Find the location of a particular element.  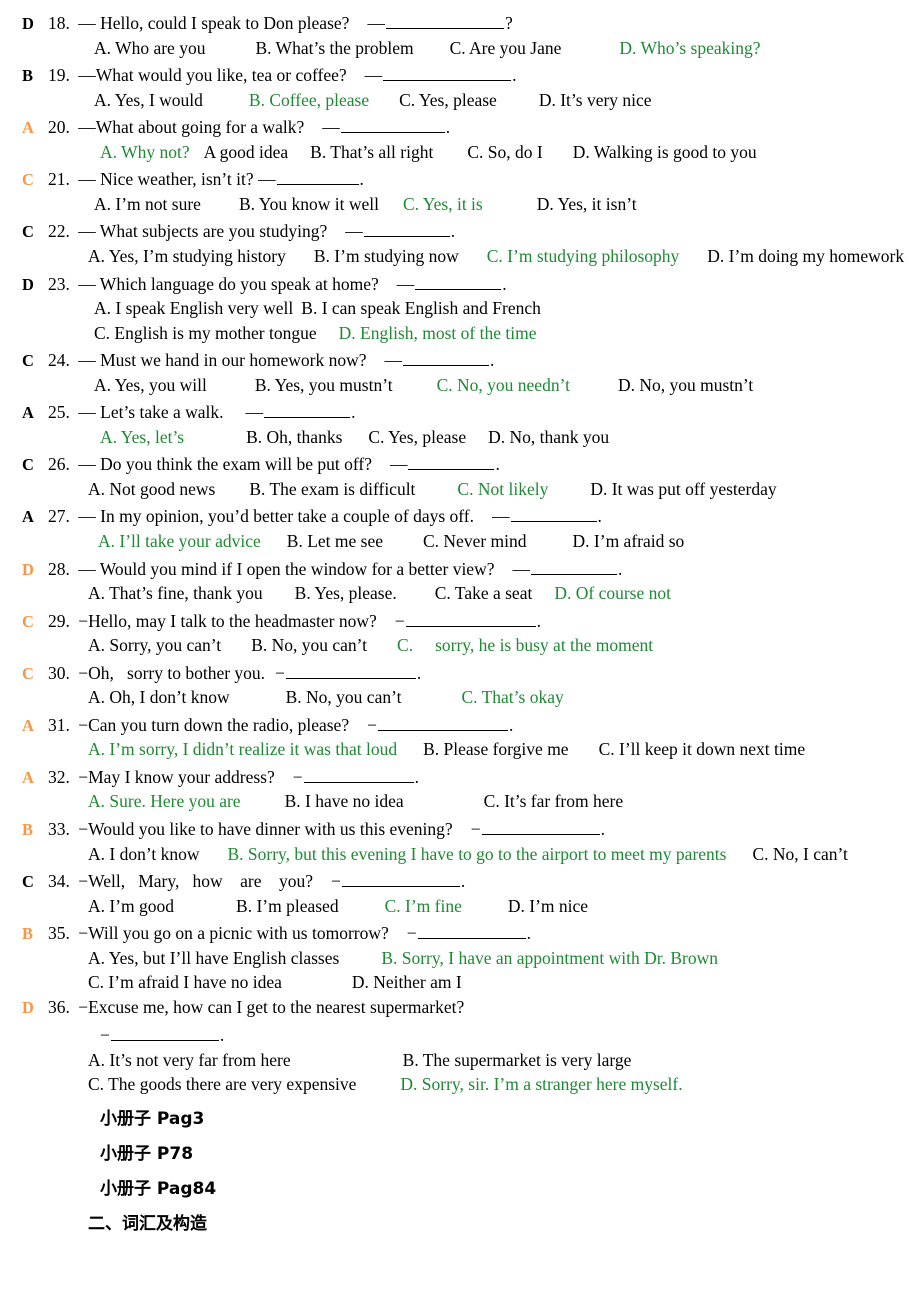

option-choice: C. I’m afraid I have no idea is located at coordinates (185, 982).